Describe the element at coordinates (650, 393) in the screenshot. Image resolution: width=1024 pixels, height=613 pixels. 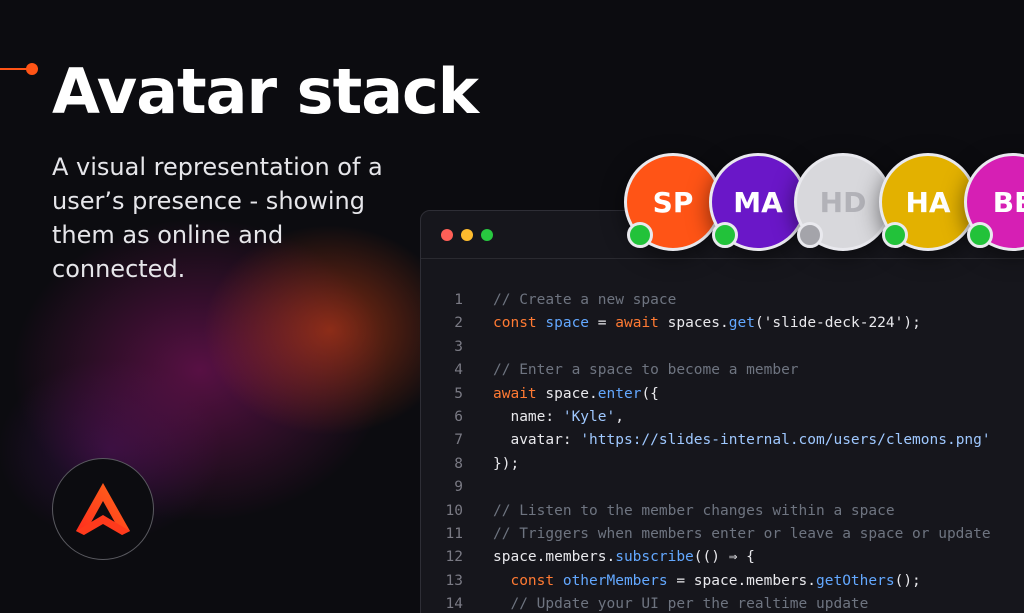
I see `code-token: ({` at that location.